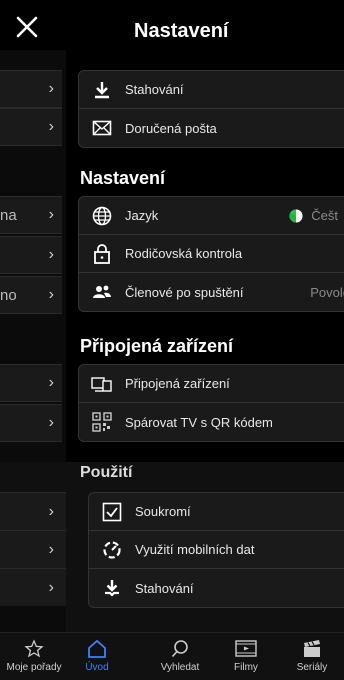 The height and width of the screenshot is (680, 344). I want to click on czech-flag-icon, so click(296, 215).